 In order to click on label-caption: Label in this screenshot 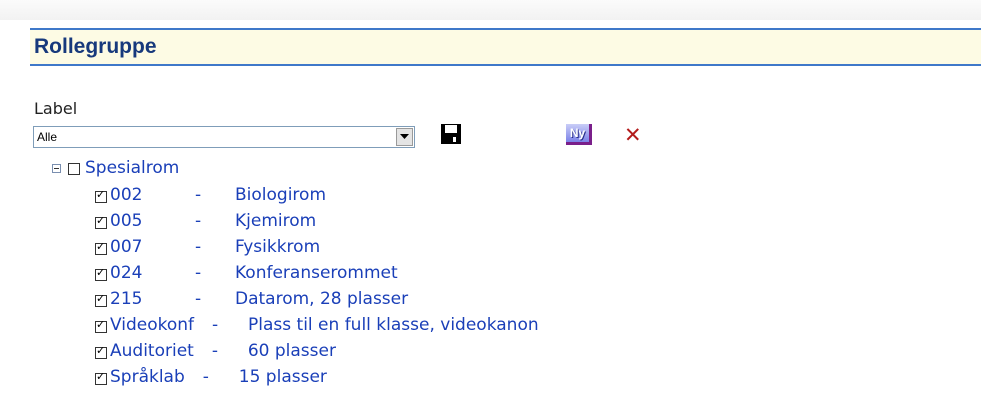, I will do `click(56, 108)`.